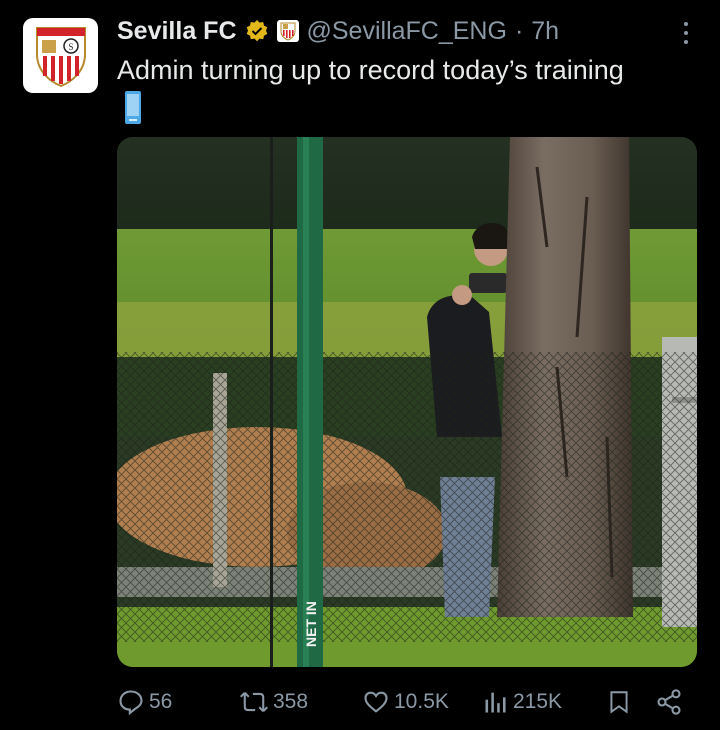  What do you see at coordinates (161, 701) in the screenshot?
I see `reply-count: 56` at bounding box center [161, 701].